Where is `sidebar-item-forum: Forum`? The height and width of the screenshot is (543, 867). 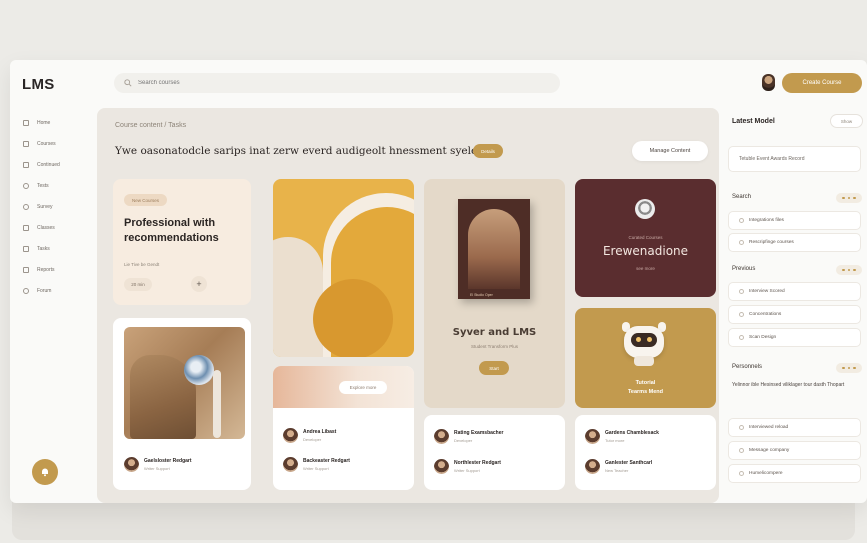
sidebar-item-forum: Forum is located at coordinates (52, 291).